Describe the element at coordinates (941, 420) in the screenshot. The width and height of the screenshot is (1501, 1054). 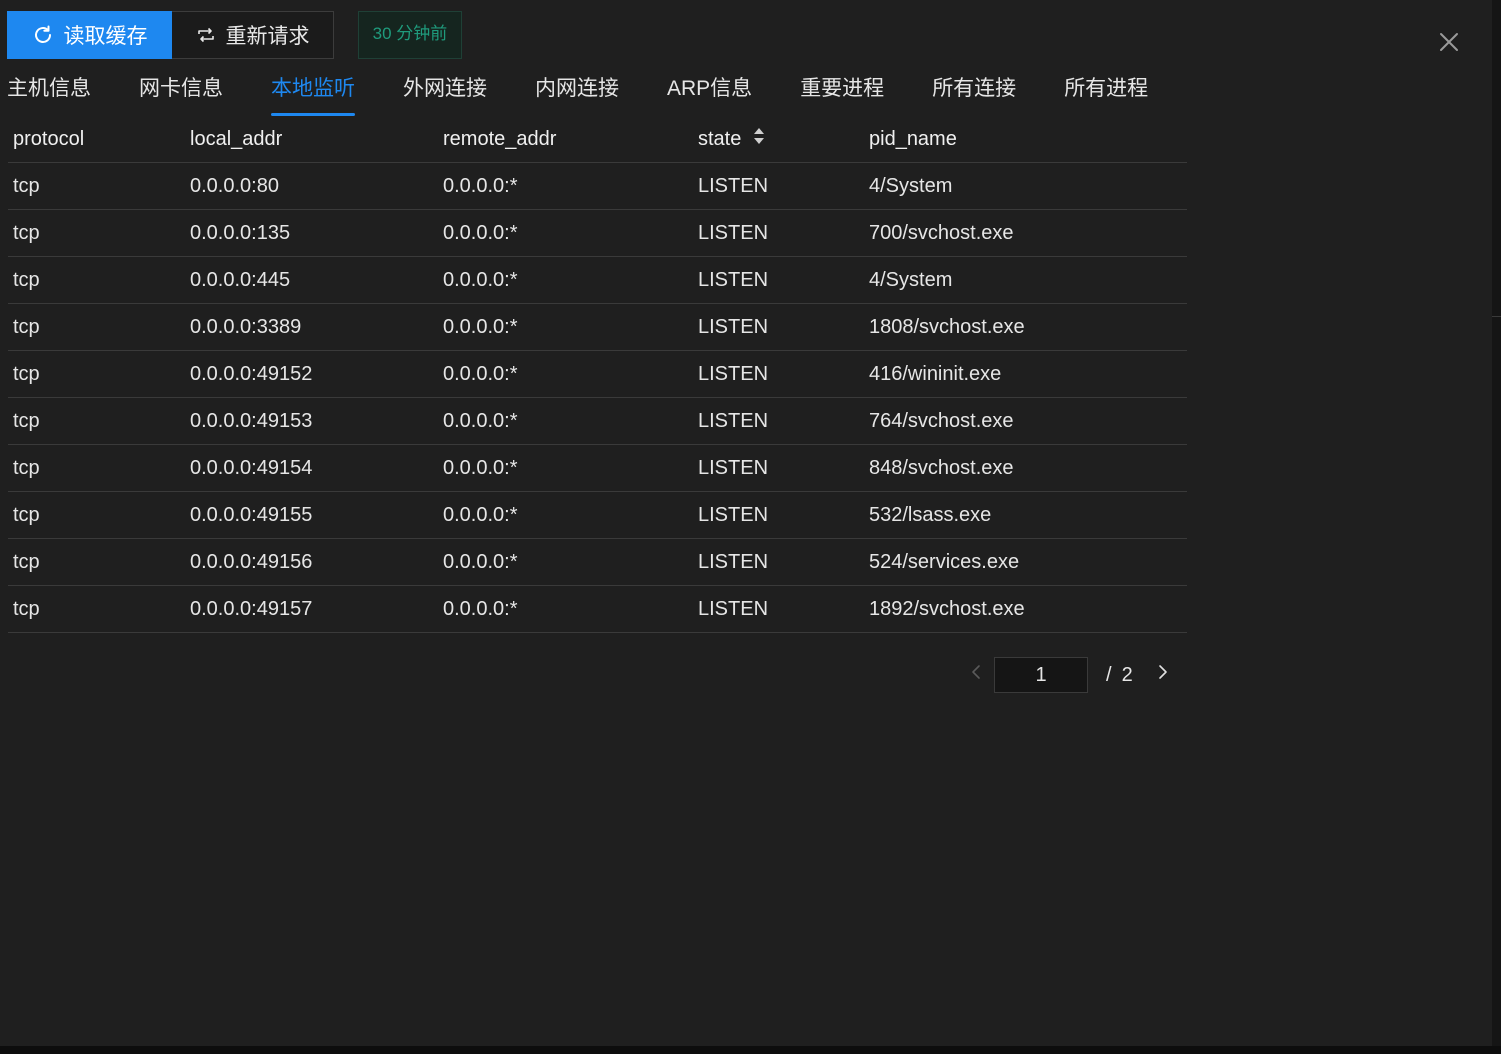
I see `cell-pid-name: 764/svchost.exe` at that location.